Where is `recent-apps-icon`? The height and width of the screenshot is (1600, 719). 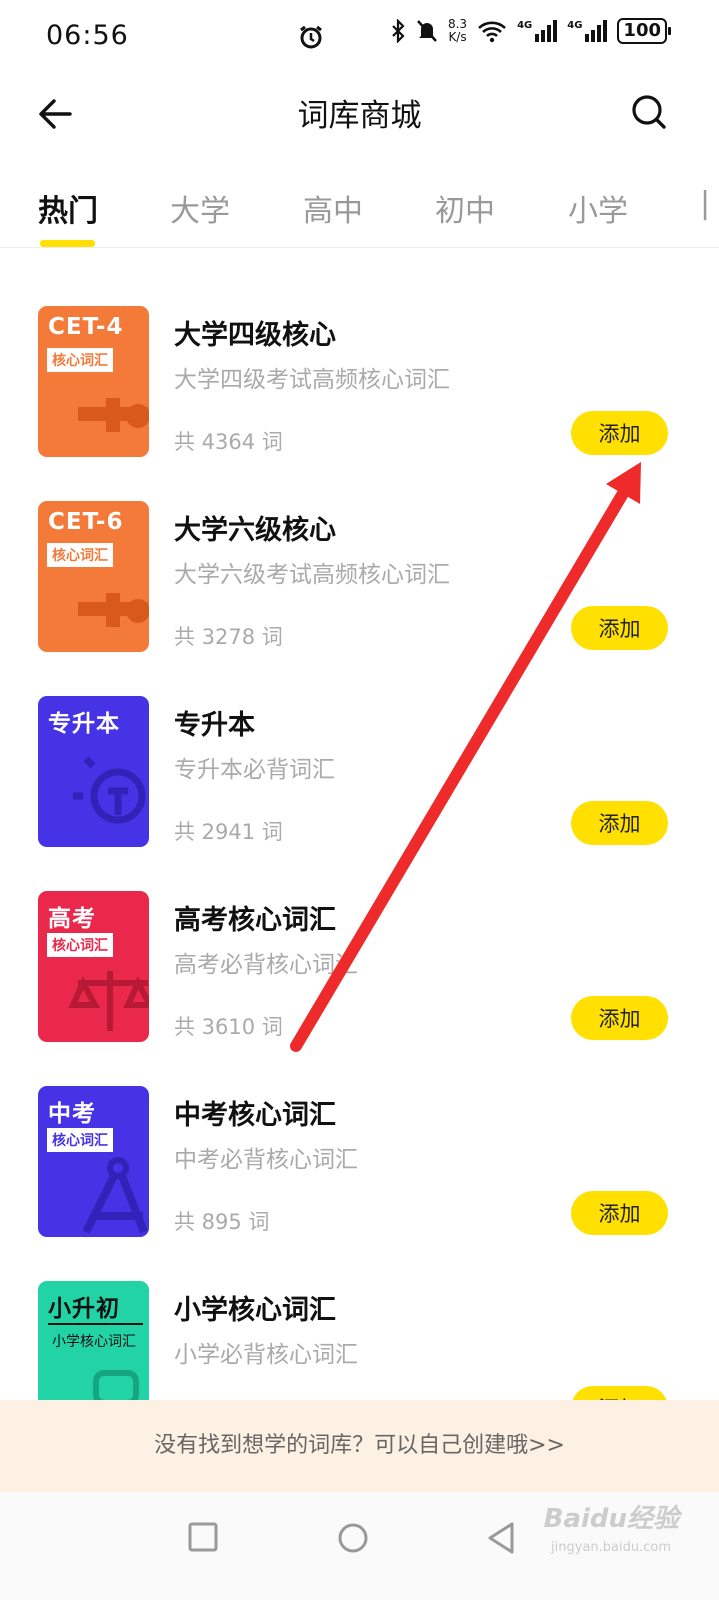
recent-apps-icon is located at coordinates (203, 1537).